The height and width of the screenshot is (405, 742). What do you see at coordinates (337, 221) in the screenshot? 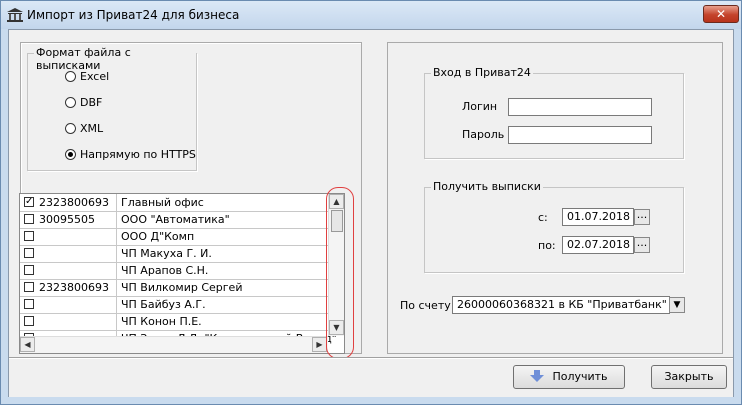
I see `scroll-thumb` at bounding box center [337, 221].